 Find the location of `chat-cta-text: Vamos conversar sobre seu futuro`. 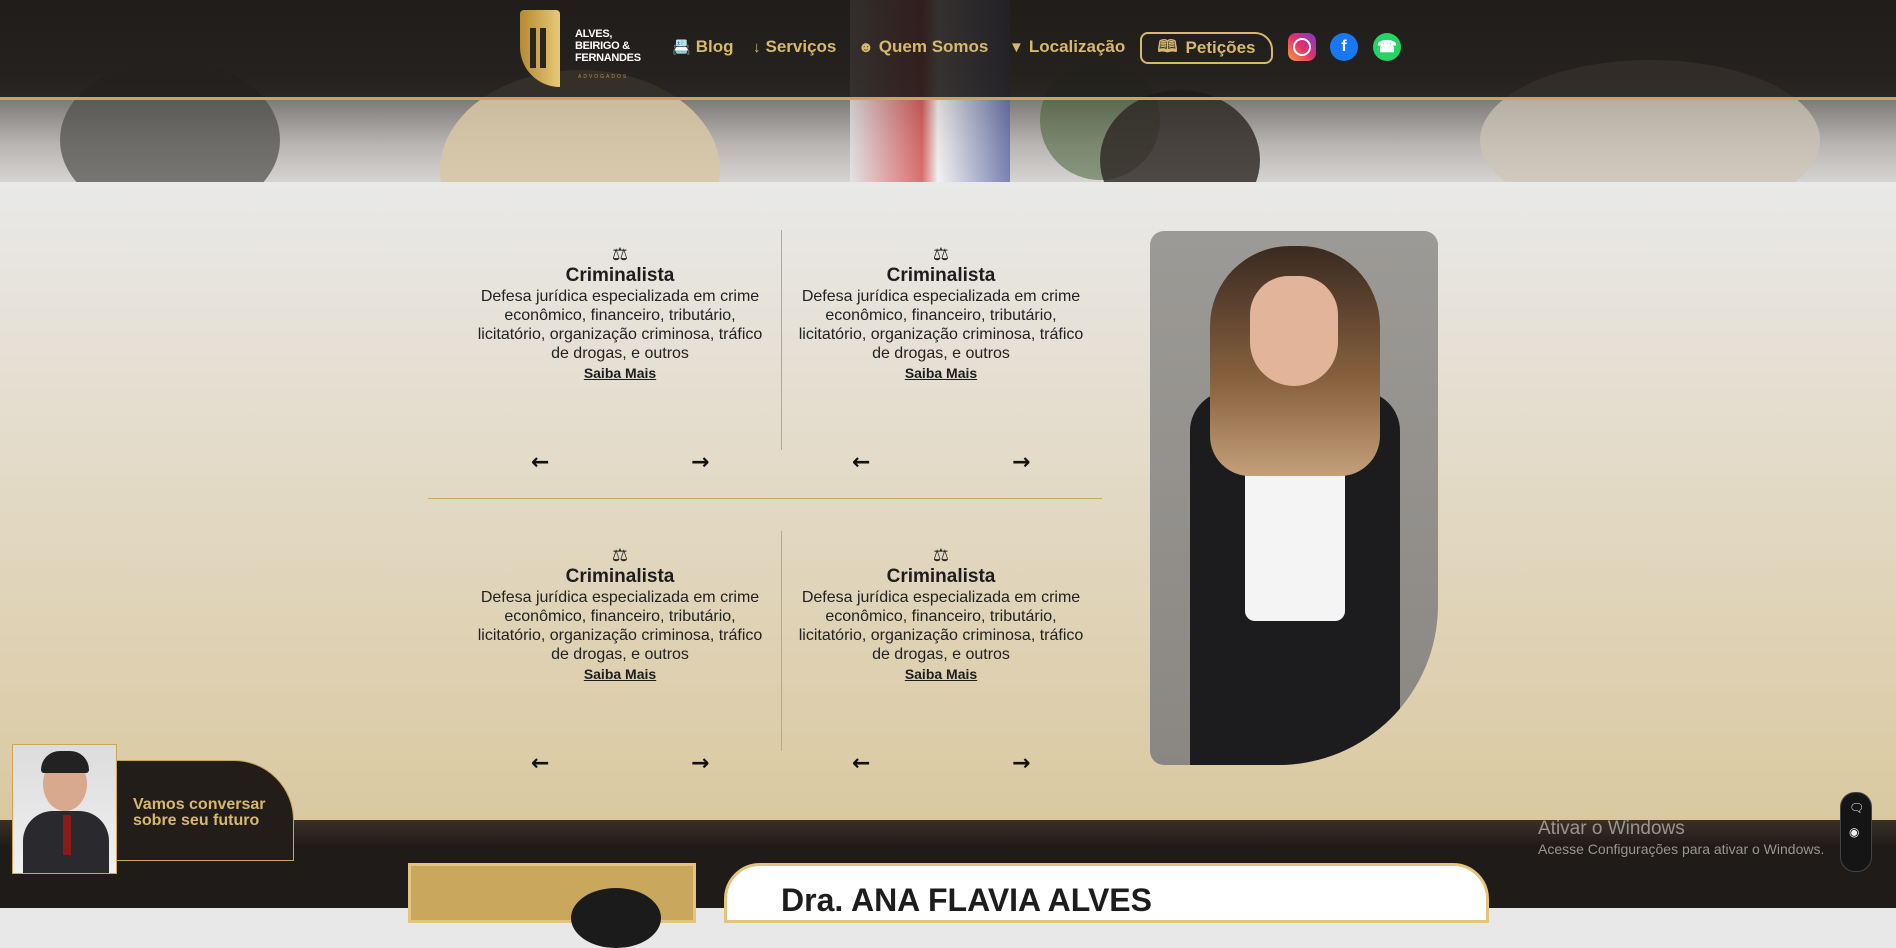

chat-cta-text: Vamos conversar sobre seu futuro is located at coordinates (199, 813).